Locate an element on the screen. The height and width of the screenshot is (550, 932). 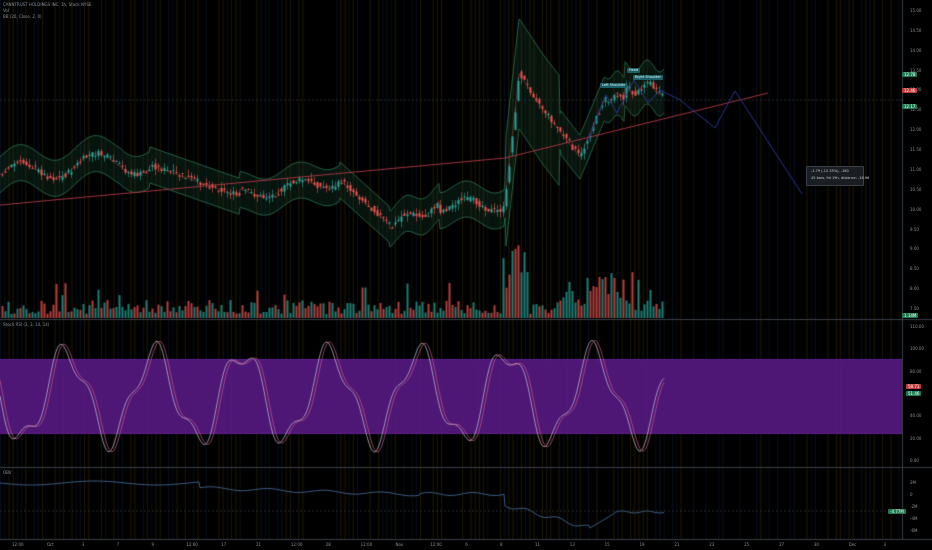
price-axis-tick: 8.00 is located at coordinates (914, 289).